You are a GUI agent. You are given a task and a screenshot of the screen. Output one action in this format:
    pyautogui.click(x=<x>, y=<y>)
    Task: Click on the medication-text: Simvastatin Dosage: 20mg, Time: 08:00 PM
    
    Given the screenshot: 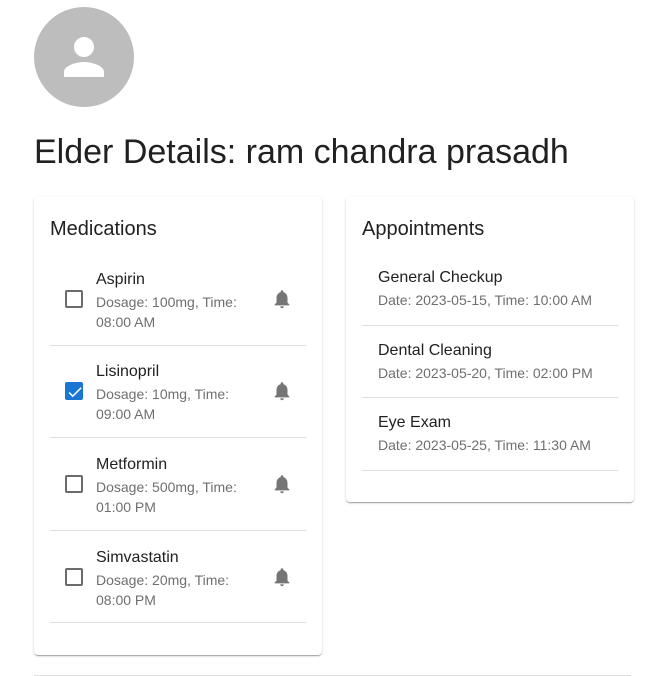 What is the action you would take?
    pyautogui.click(x=178, y=577)
    